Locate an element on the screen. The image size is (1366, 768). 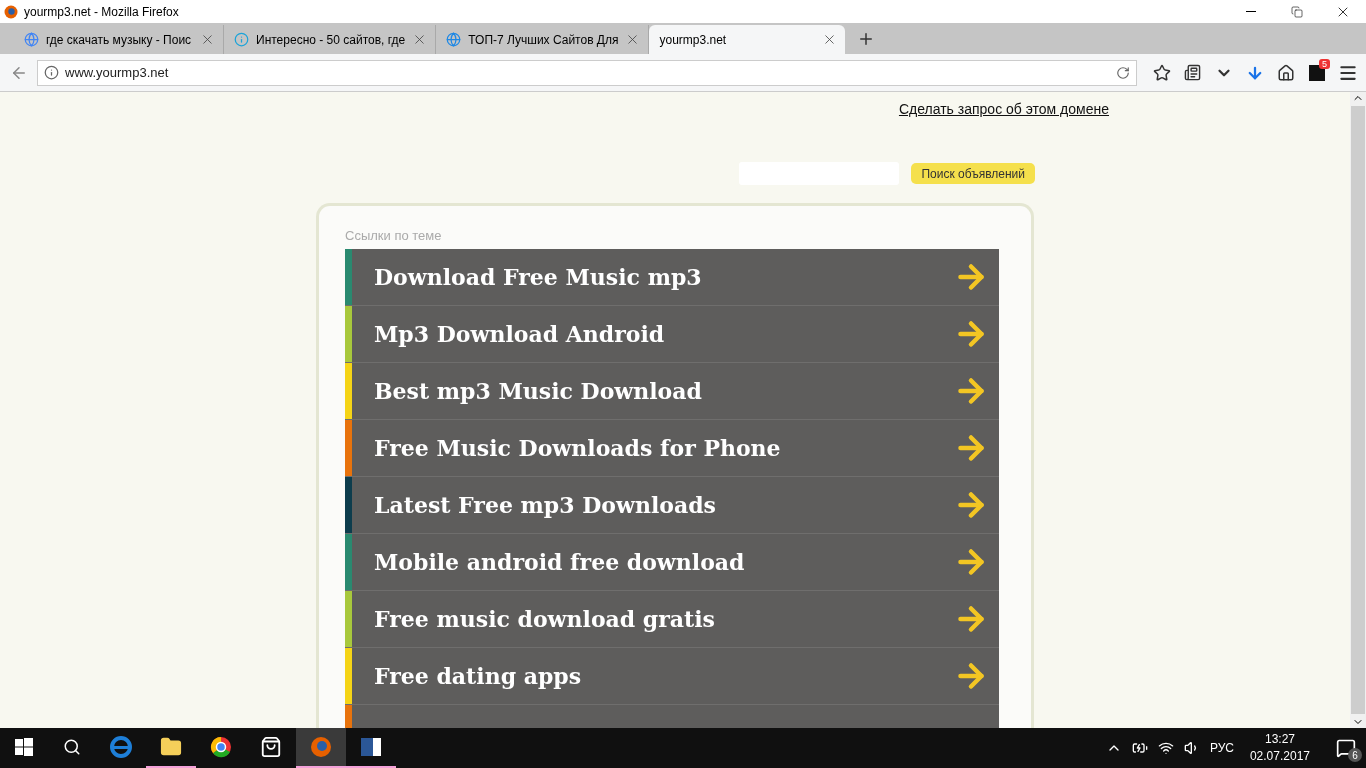
link-item: Free music download gratis is located at coordinates (672, 619).